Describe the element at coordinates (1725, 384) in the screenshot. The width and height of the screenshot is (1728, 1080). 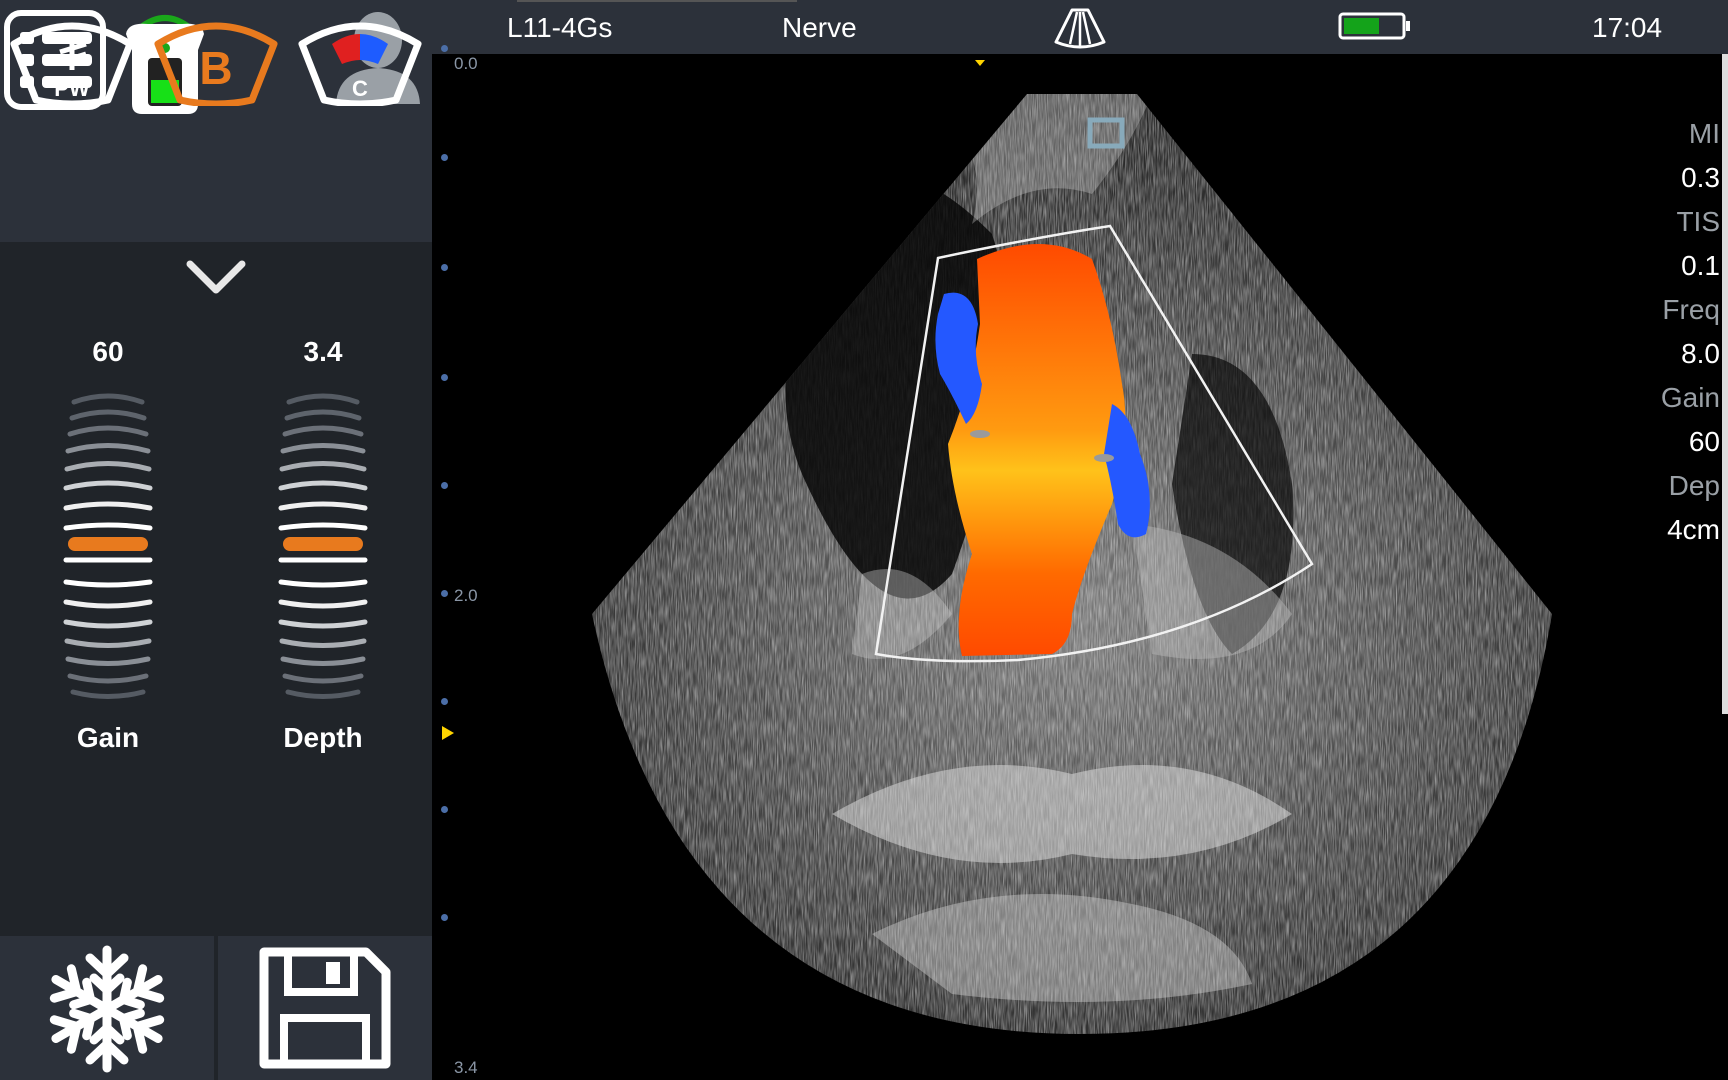
I see `right-edge-scrollbar` at that location.